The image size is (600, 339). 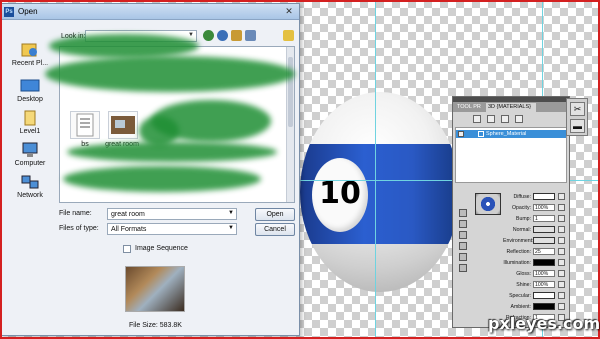 What do you see at coordinates (30, 186) in the screenshot?
I see `place-network: Network` at bounding box center [30, 186].